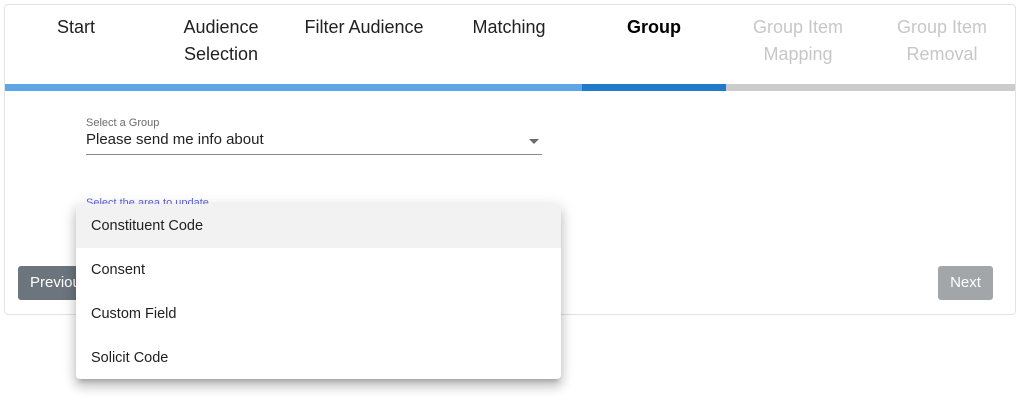 Image resolution: width=1024 pixels, height=404 pixels. I want to click on step-group: Group, so click(654, 27).